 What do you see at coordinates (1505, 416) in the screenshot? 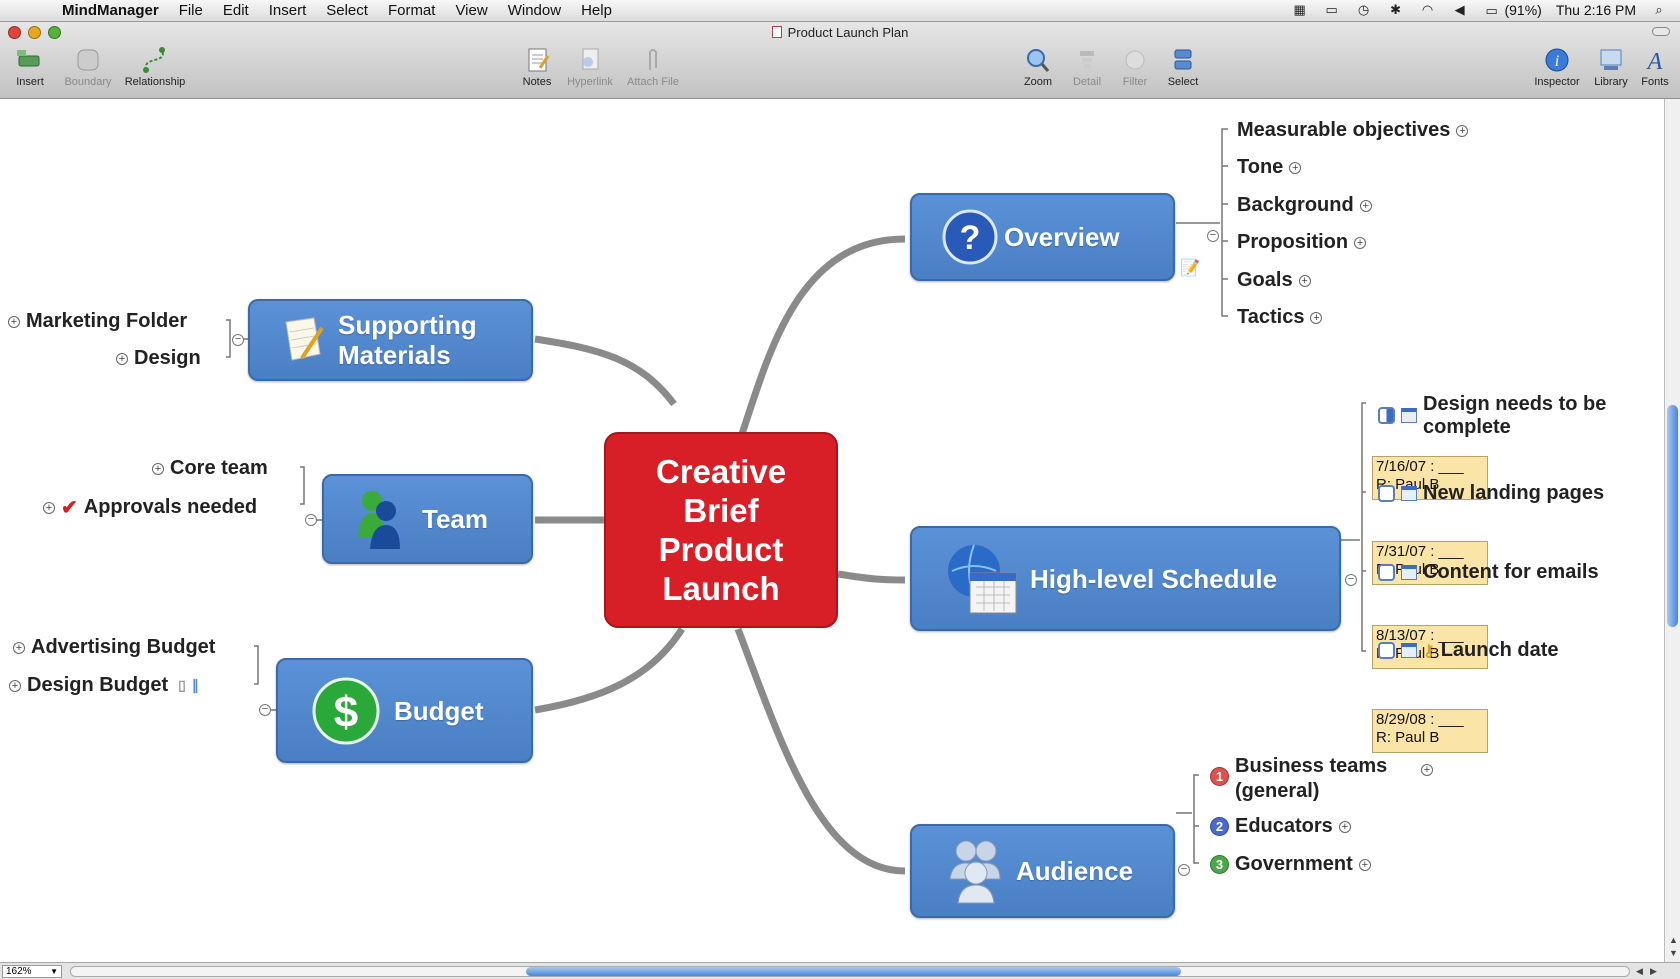
I see `schedule-task-design: Design needs to be complete` at bounding box center [1505, 416].